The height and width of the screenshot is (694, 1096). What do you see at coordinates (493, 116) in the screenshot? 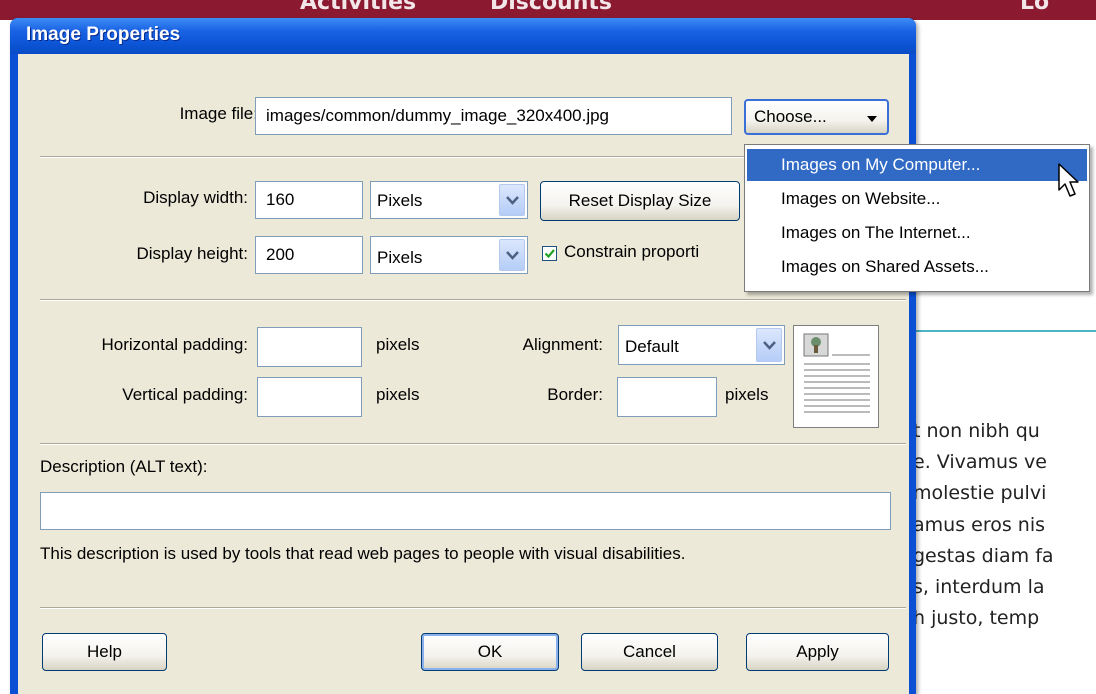
I see `image-file-input: images/common/dummy_image_320x400.jpg` at bounding box center [493, 116].